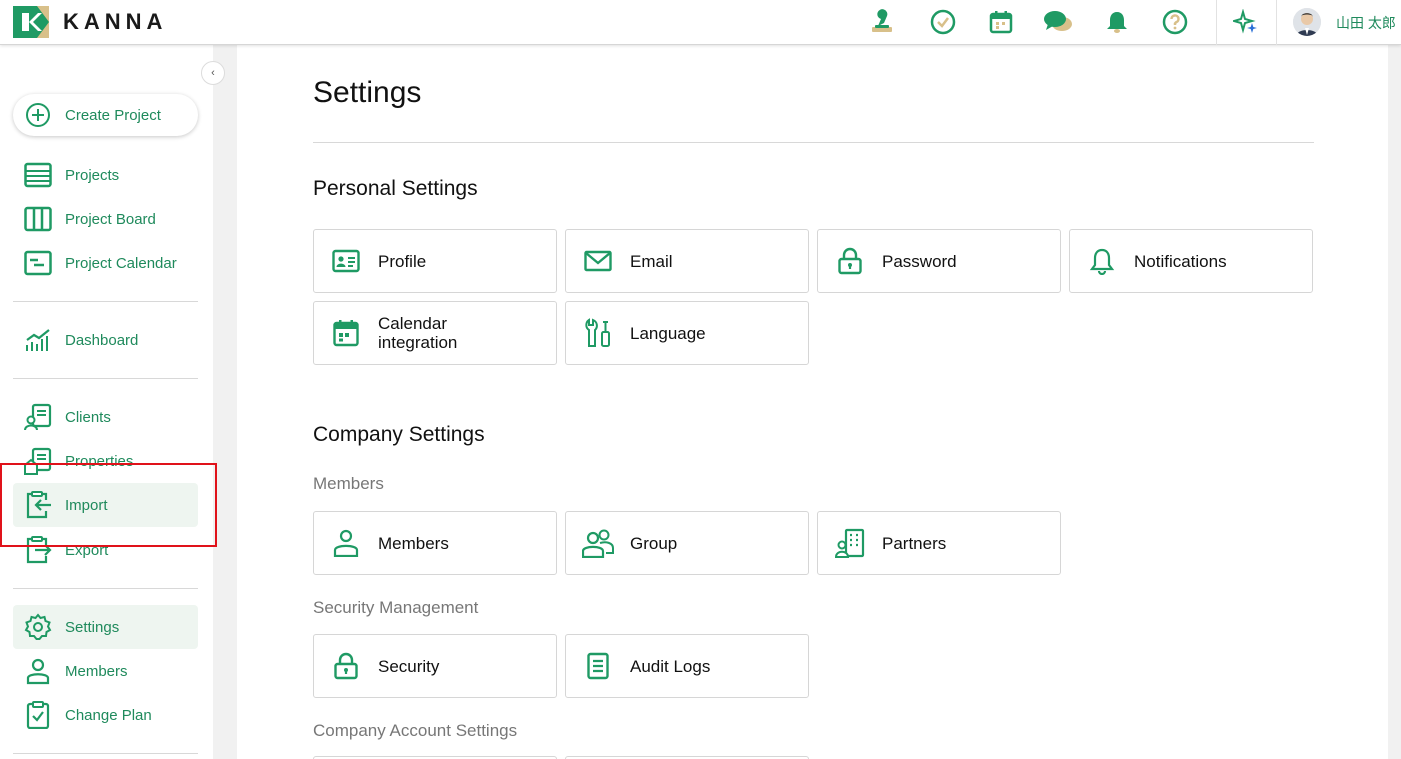  What do you see at coordinates (38, 715) in the screenshot?
I see `clipboard-check-icon` at bounding box center [38, 715].